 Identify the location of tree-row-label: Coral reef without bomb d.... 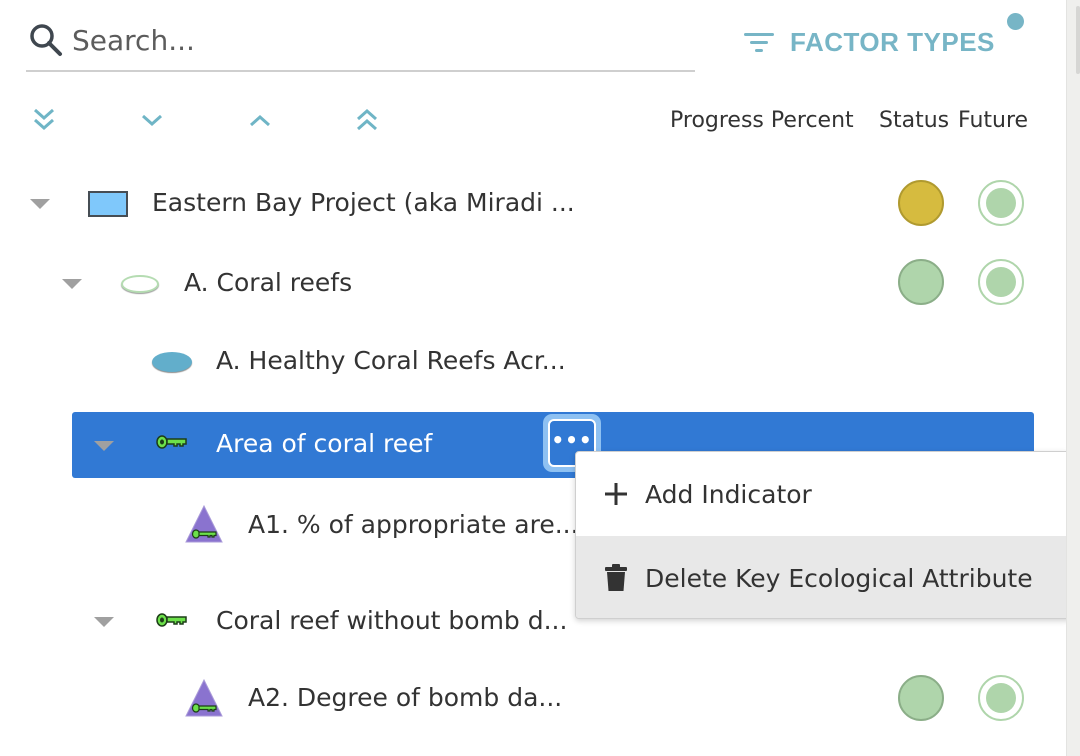
(392, 620).